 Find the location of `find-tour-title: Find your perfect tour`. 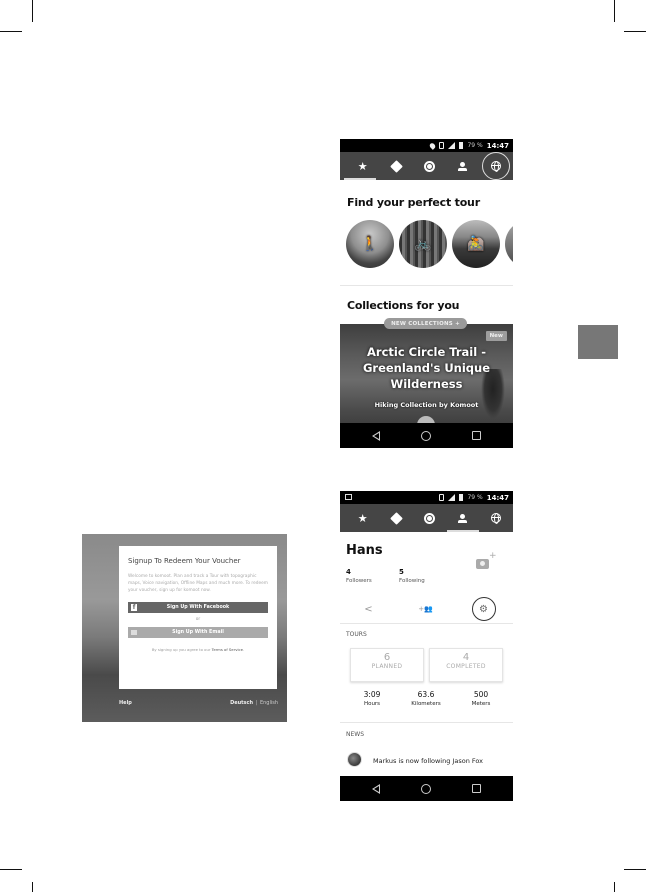

find-tour-title: Find your perfect tour is located at coordinates (413, 202).